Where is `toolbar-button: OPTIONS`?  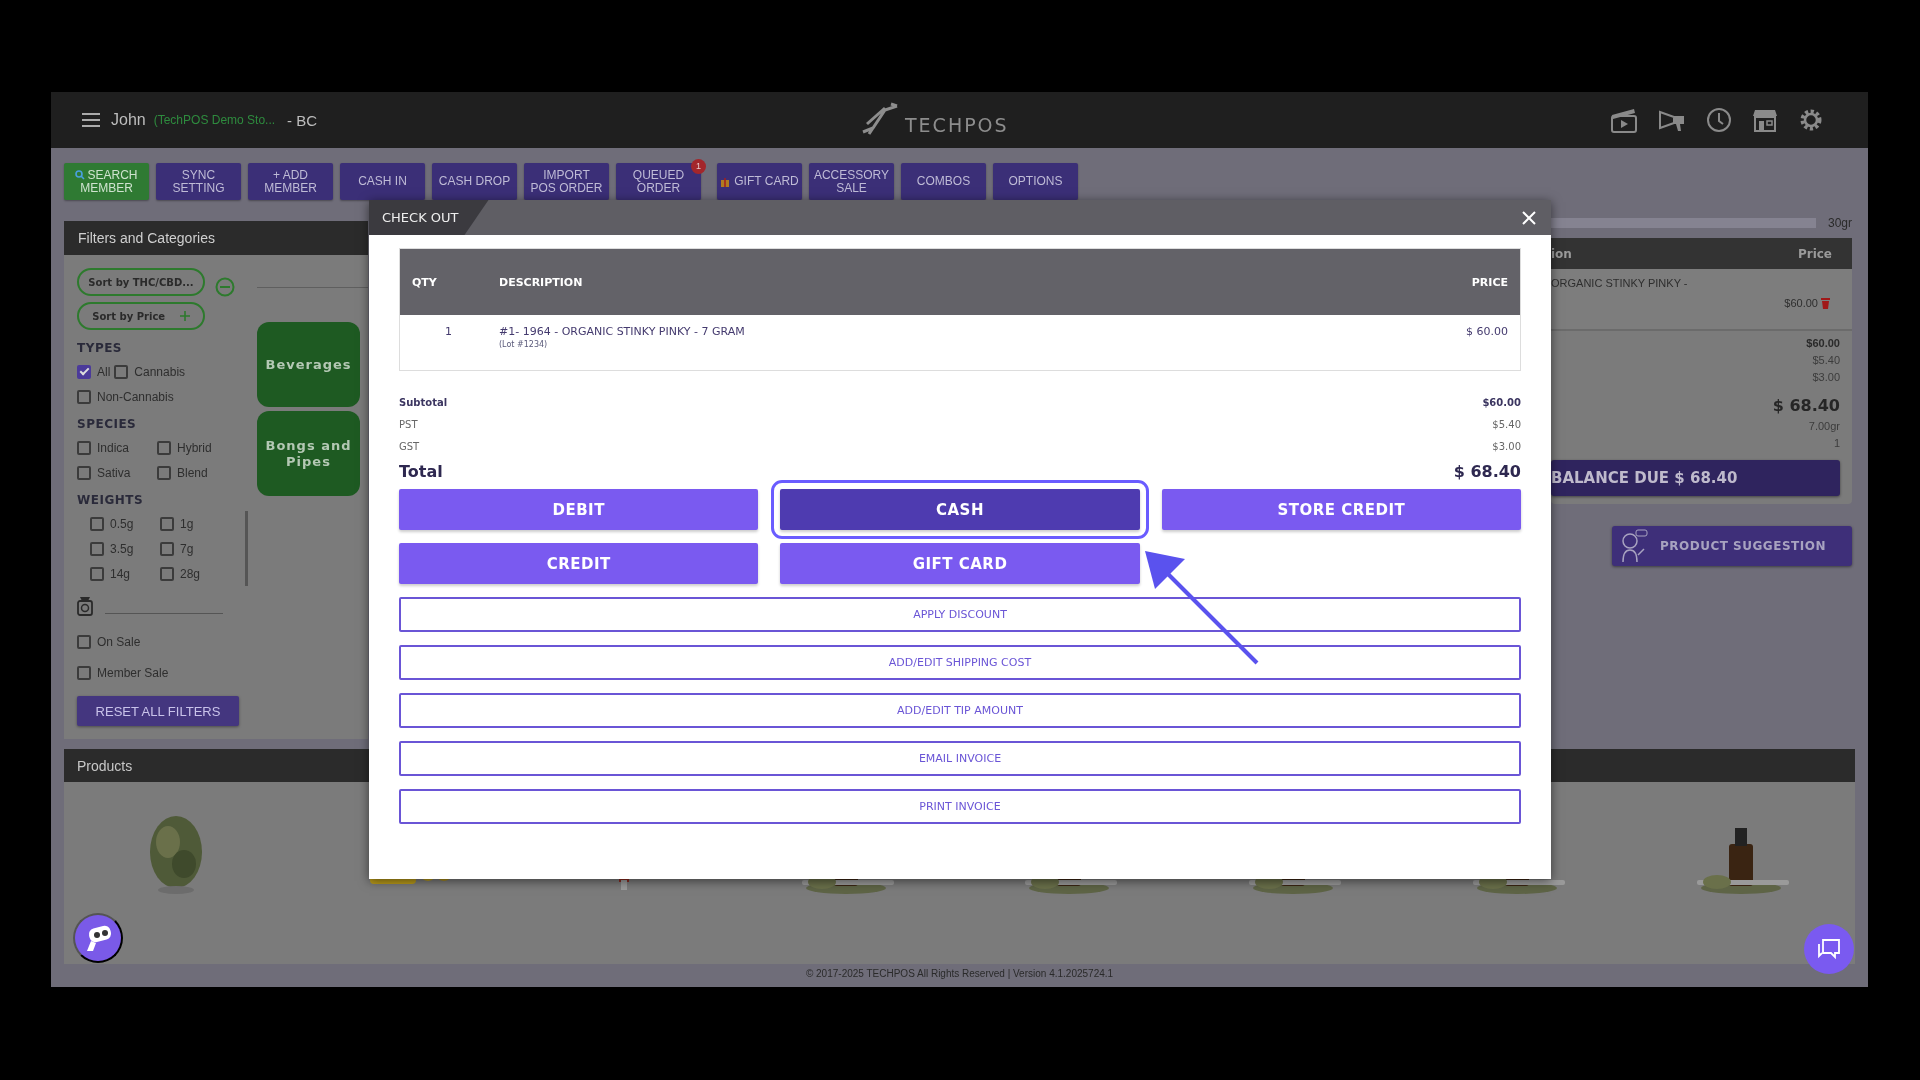 toolbar-button: OPTIONS is located at coordinates (1035, 181).